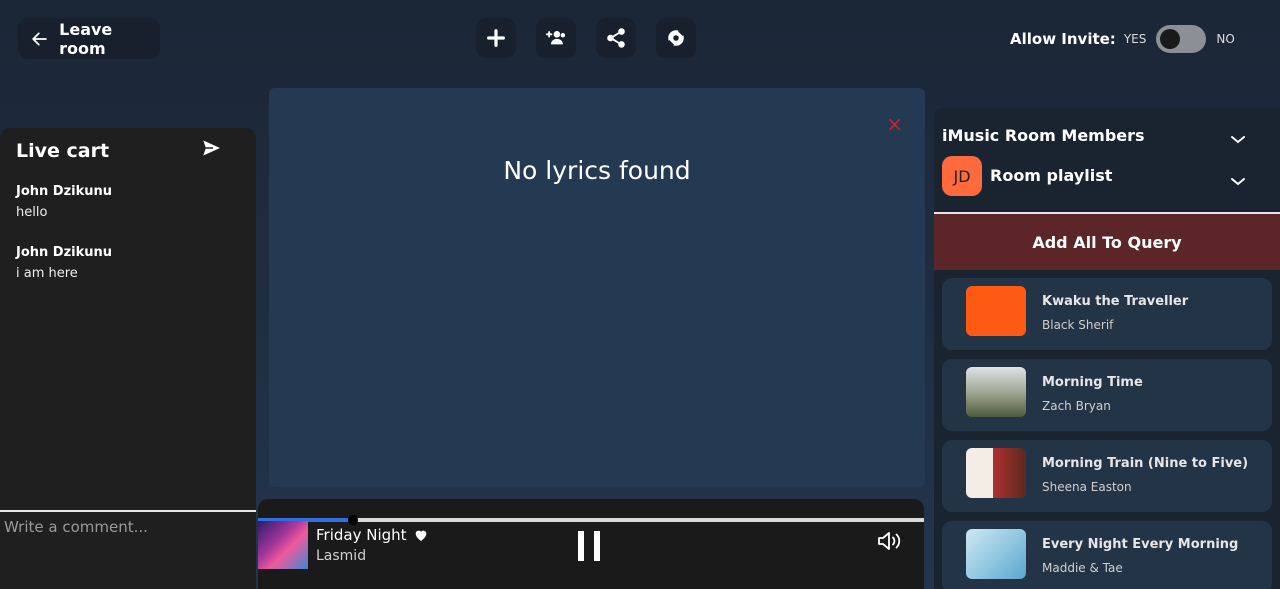 This screenshot has height=589, width=1280. I want to click on comment-input-area, so click(128, 549).